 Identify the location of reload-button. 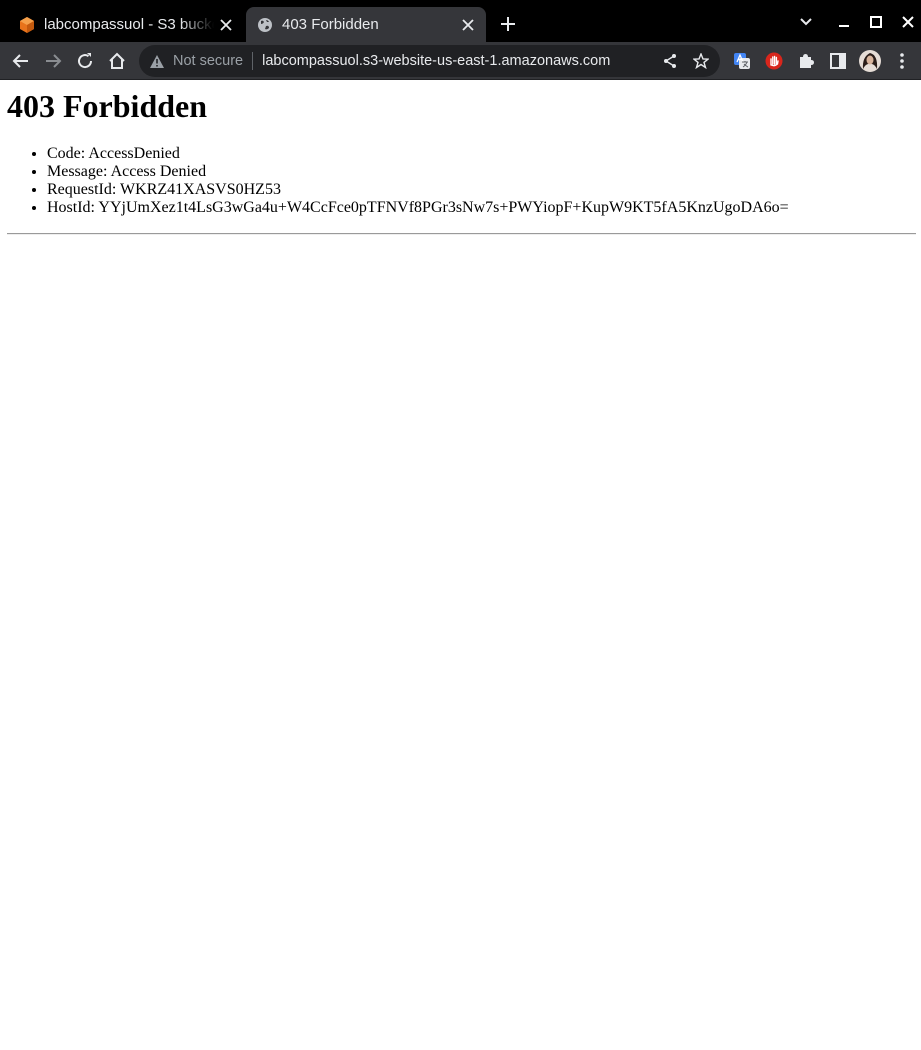
(85, 61).